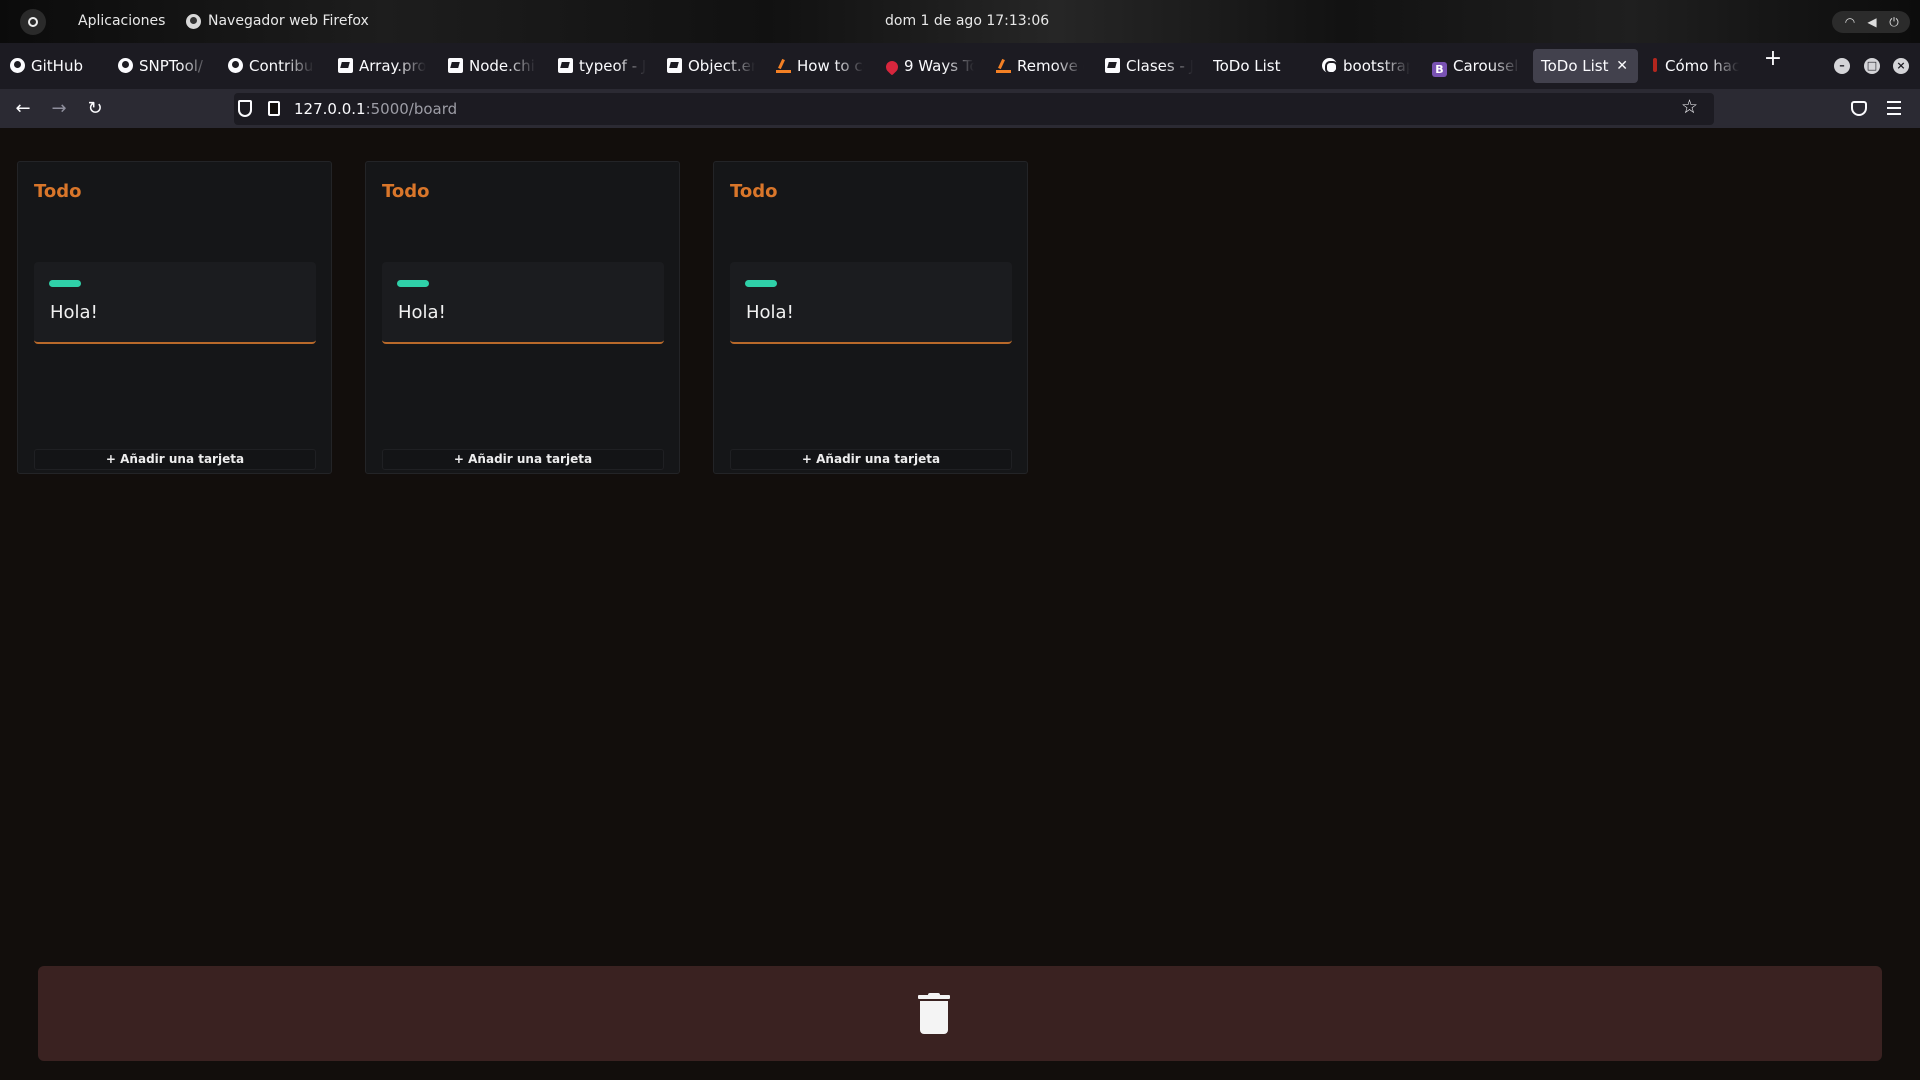 The width and height of the screenshot is (1920, 1080). What do you see at coordinates (193, 21) in the screenshot?
I see `firefox-icon` at bounding box center [193, 21].